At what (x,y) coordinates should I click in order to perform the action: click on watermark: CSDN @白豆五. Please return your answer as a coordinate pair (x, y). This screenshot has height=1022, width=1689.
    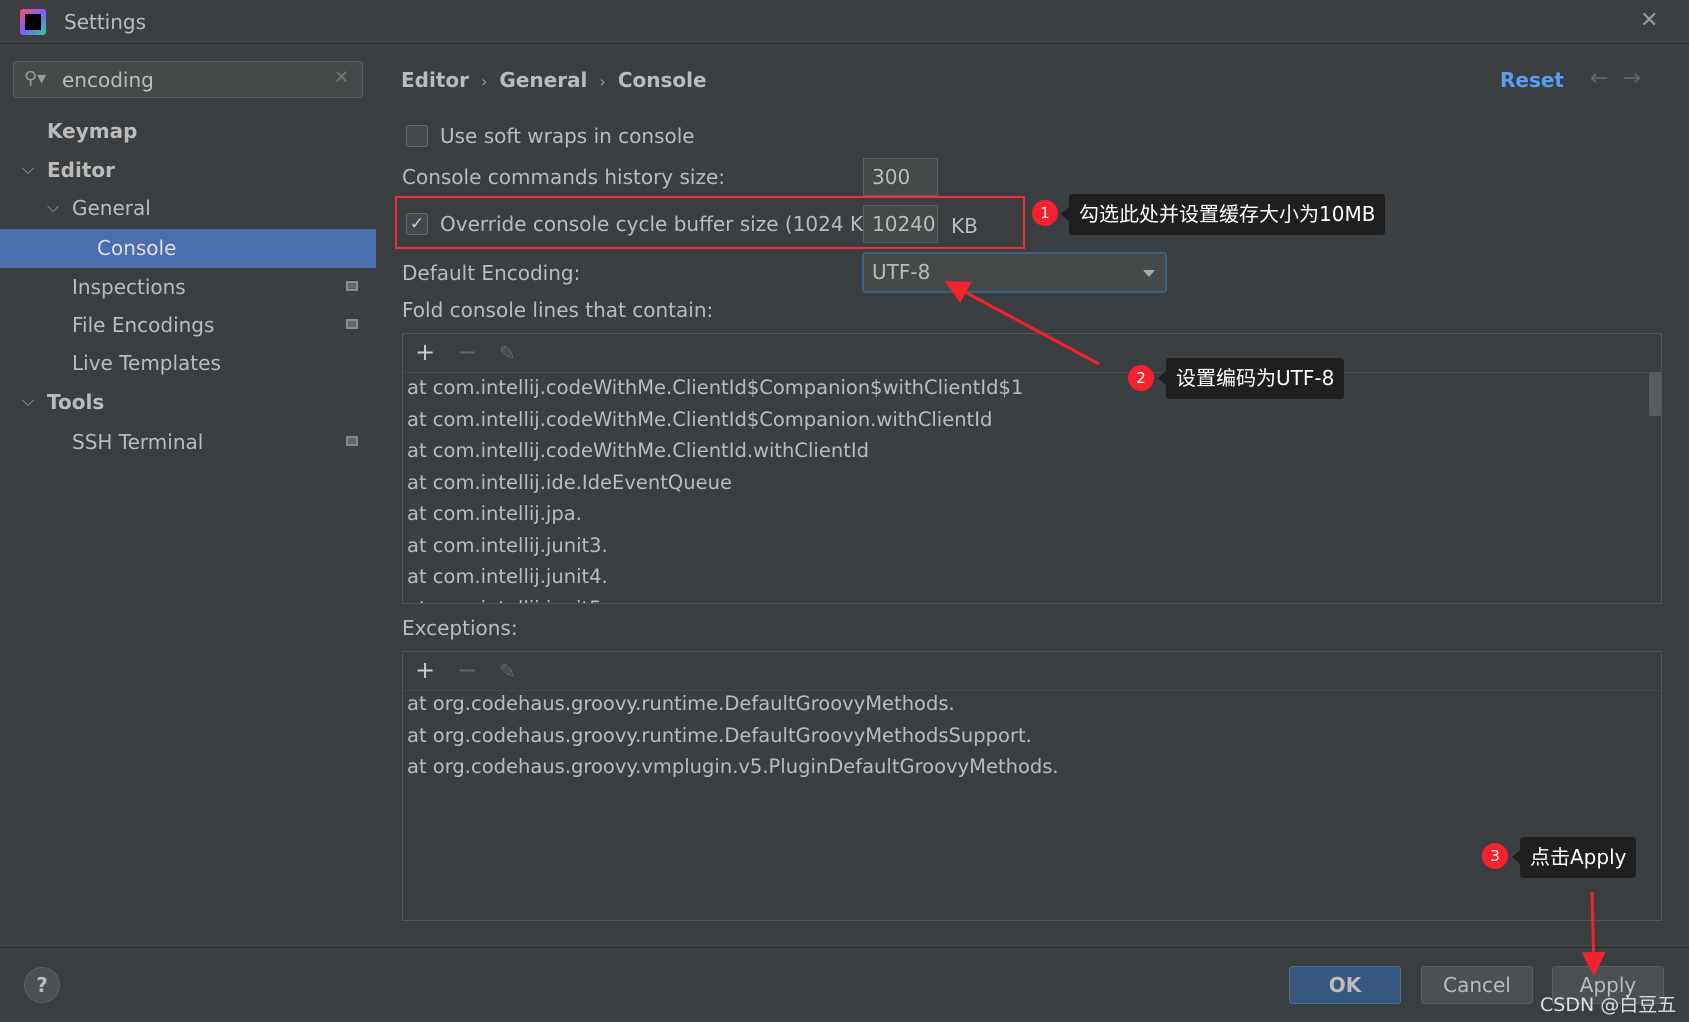
    Looking at the image, I should click on (1608, 1005).